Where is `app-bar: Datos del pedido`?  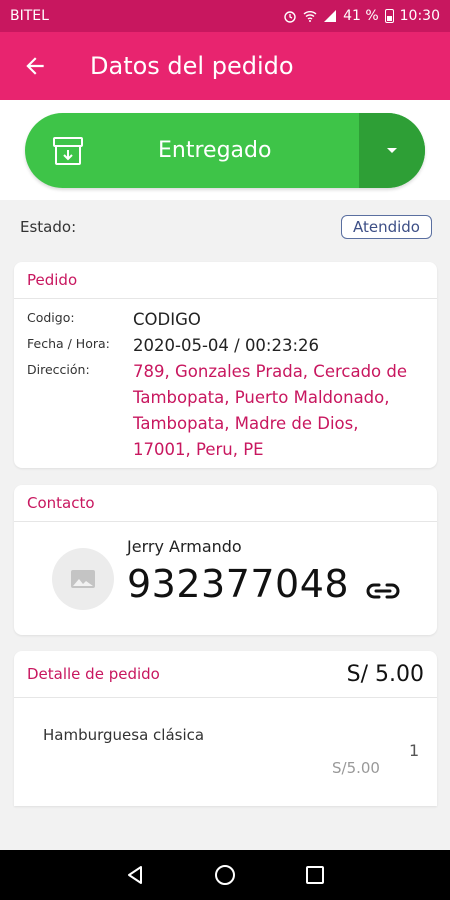
app-bar: Datos del pedido is located at coordinates (225, 66).